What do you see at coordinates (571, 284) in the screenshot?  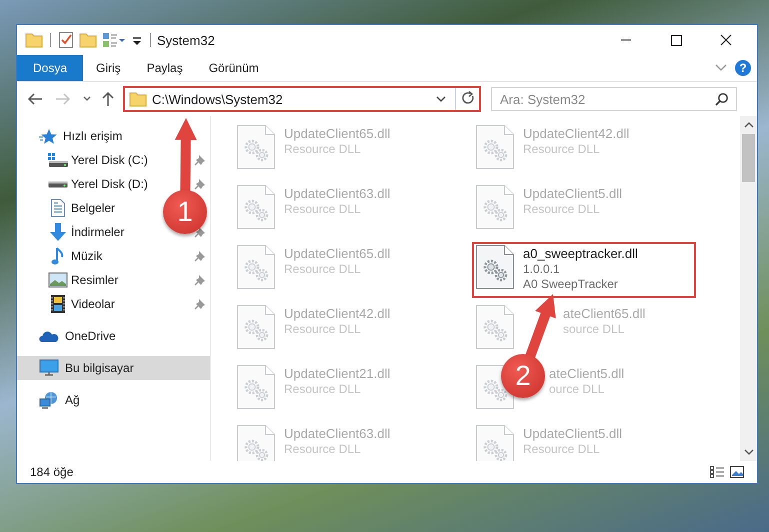 I see `file-detail: A0 SweepTracker` at bounding box center [571, 284].